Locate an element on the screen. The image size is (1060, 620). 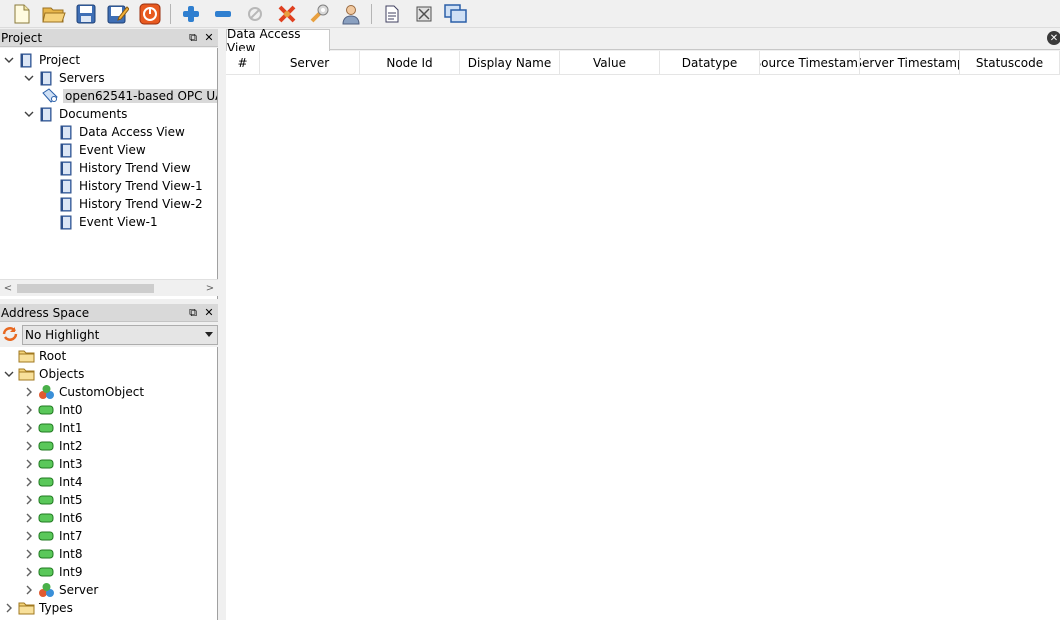
tree-item-label: History Trend View is located at coordinates (135, 168).